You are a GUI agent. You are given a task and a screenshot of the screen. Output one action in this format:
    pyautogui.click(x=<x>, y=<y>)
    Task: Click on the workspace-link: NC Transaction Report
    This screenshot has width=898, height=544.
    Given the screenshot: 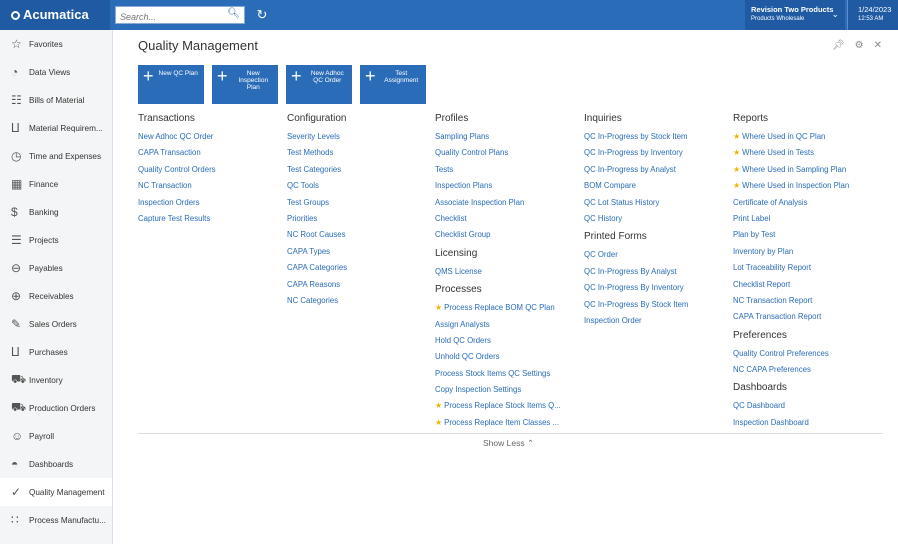 What is the action you would take?
    pyautogui.click(x=791, y=301)
    